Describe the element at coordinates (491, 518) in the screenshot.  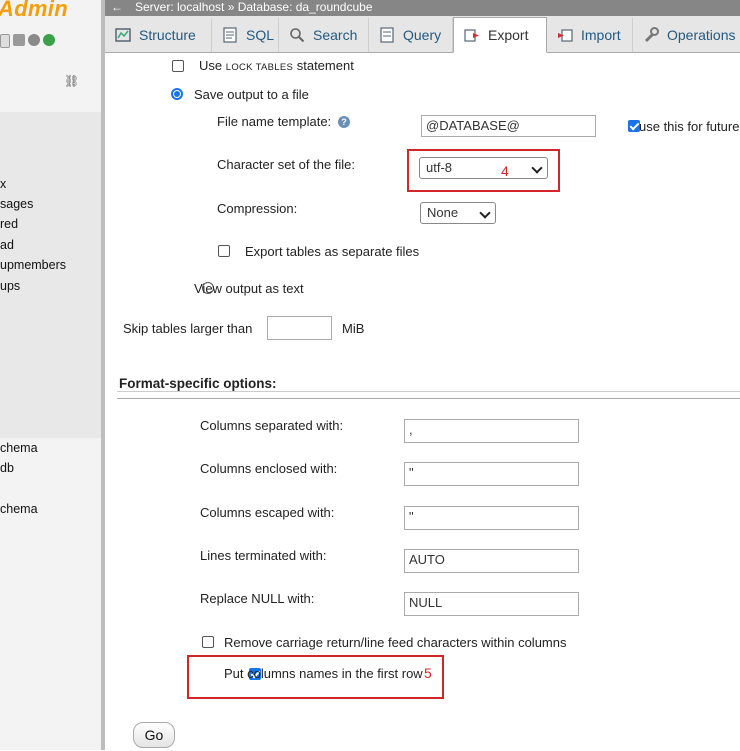
I see `columns-escaped-input: "` at that location.